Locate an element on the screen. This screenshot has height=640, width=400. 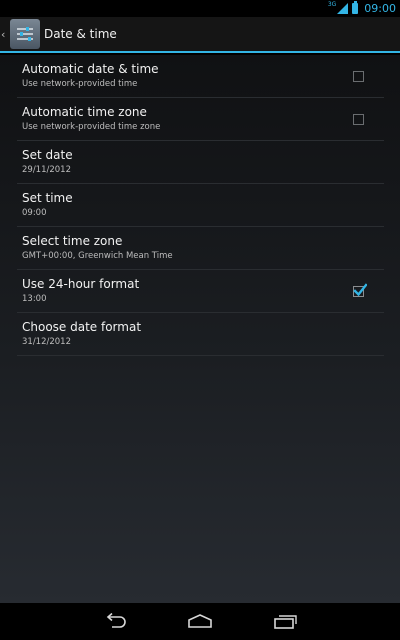
setting-title: Set time is located at coordinates (47, 198).